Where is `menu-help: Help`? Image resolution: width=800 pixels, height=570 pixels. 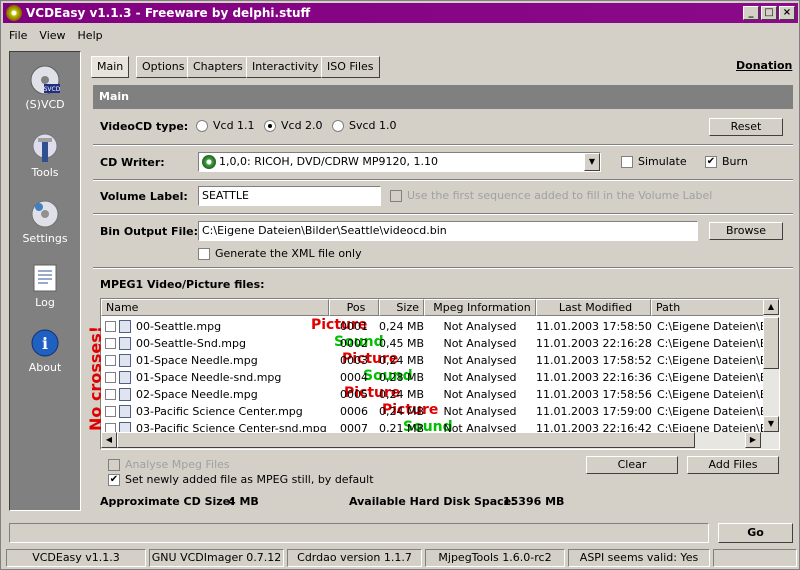 menu-help: Help is located at coordinates (90, 35).